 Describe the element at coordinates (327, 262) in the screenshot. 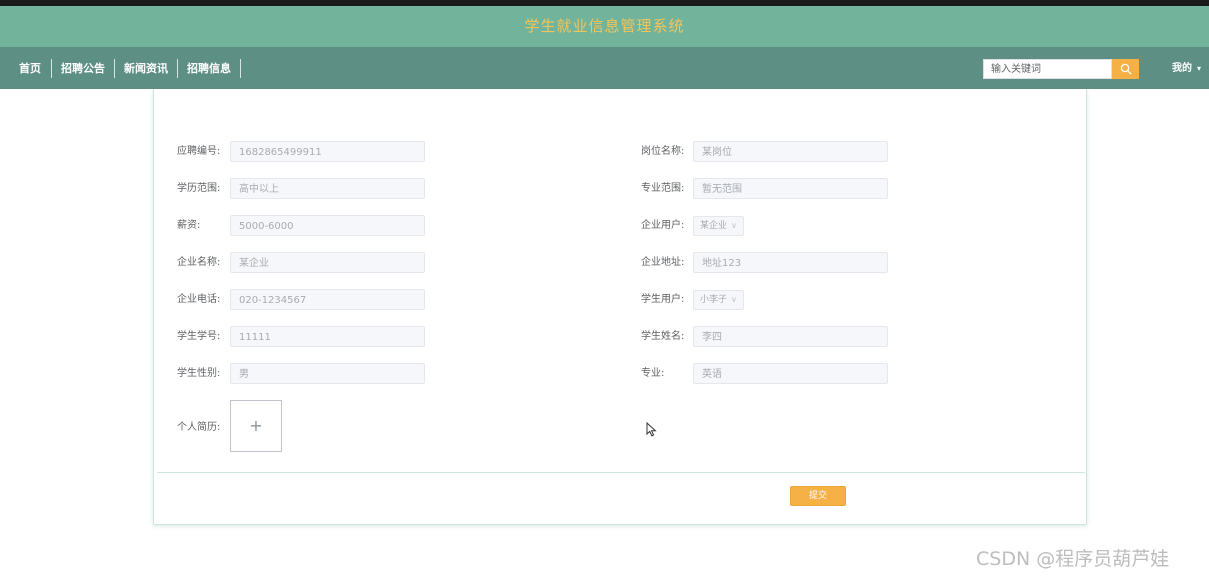

I see `company-name-field: 某企业` at that location.